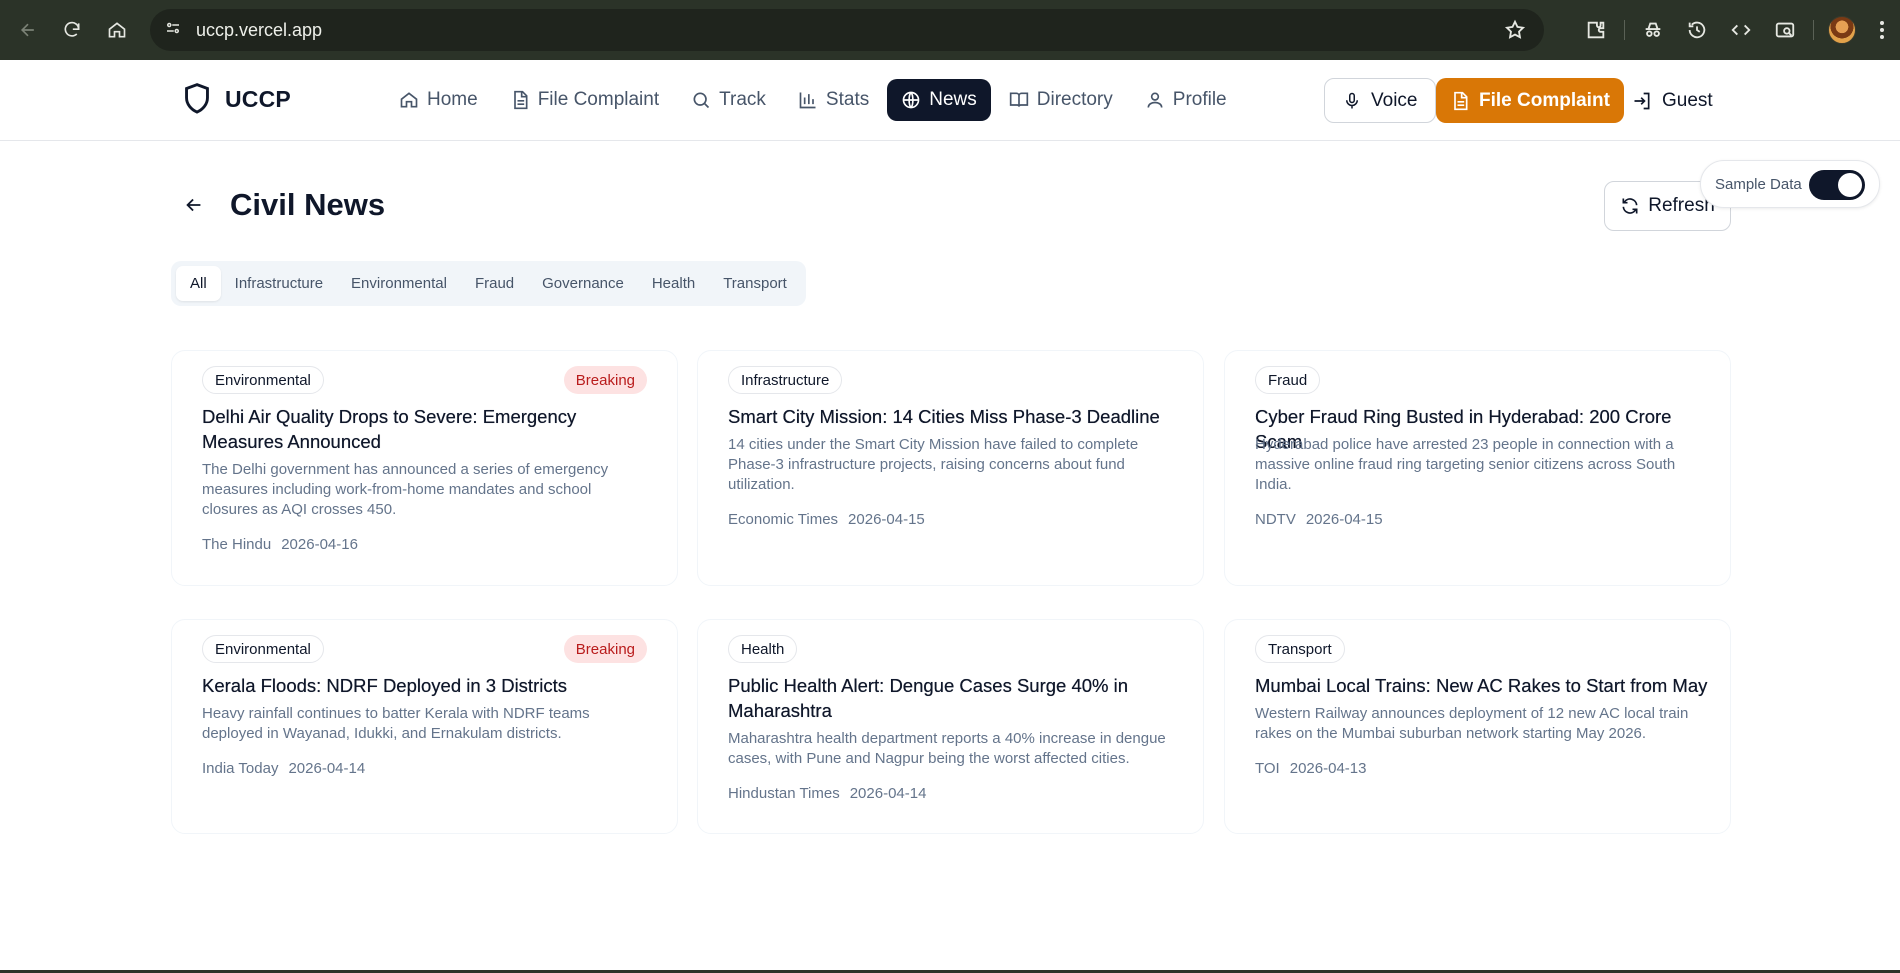 Image resolution: width=1900 pixels, height=973 pixels. I want to click on arrow-left-icon, so click(193, 205).